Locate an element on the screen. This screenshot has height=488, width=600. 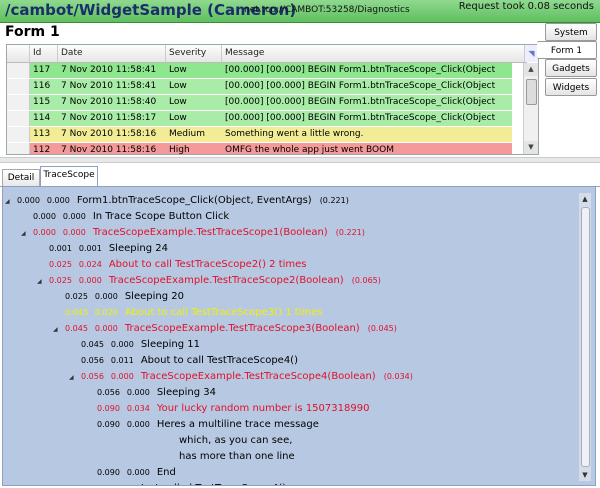
grid-scrollbar: ▲ ▼ is located at coordinates (530, 108).